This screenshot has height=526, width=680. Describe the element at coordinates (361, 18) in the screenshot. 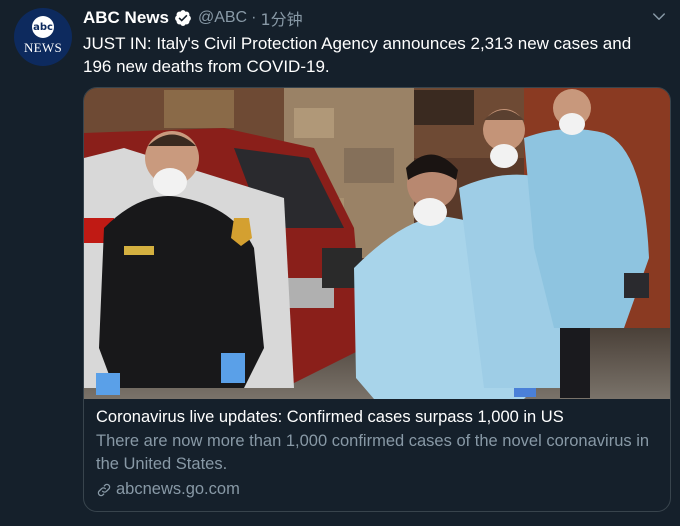

I see `tweet-header: ABC News @ABC · 1分钟` at that location.